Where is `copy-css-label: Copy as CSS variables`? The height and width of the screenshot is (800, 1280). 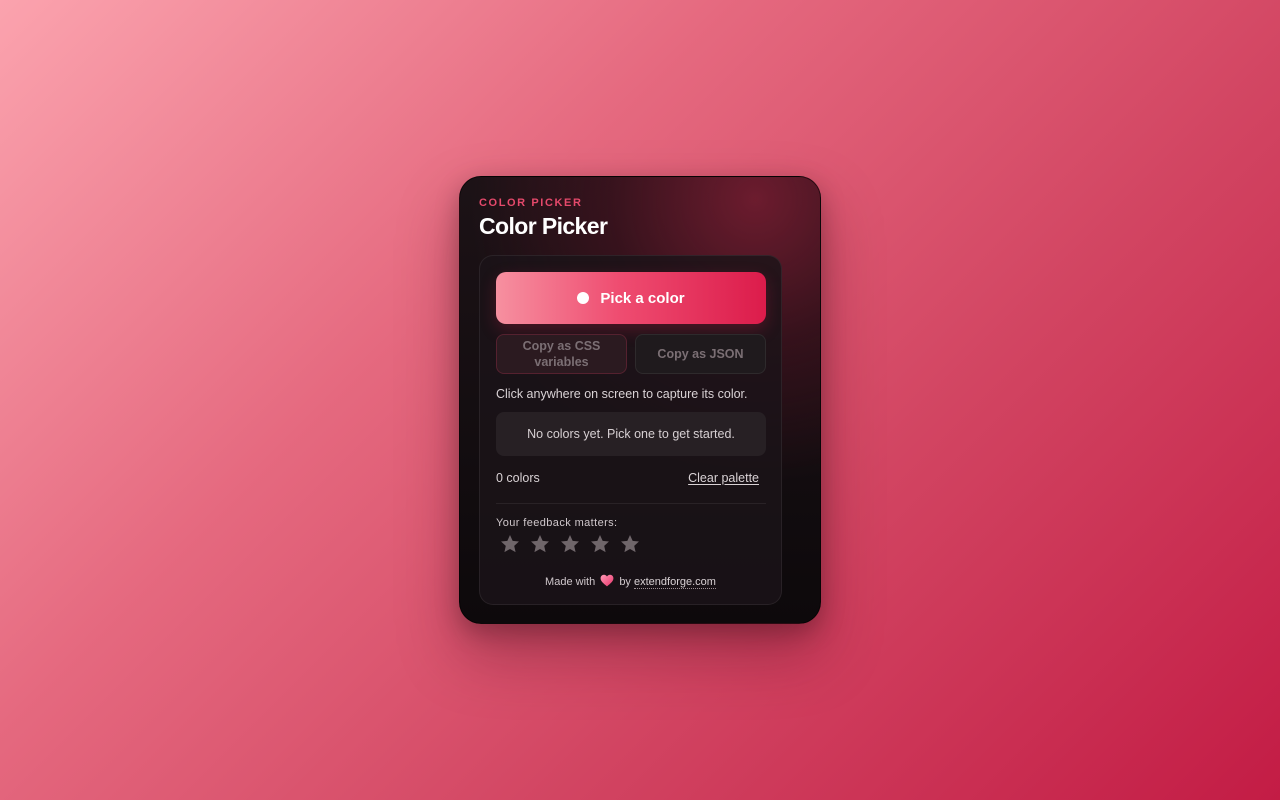
copy-css-label: Copy as CSS variables is located at coordinates (562, 354).